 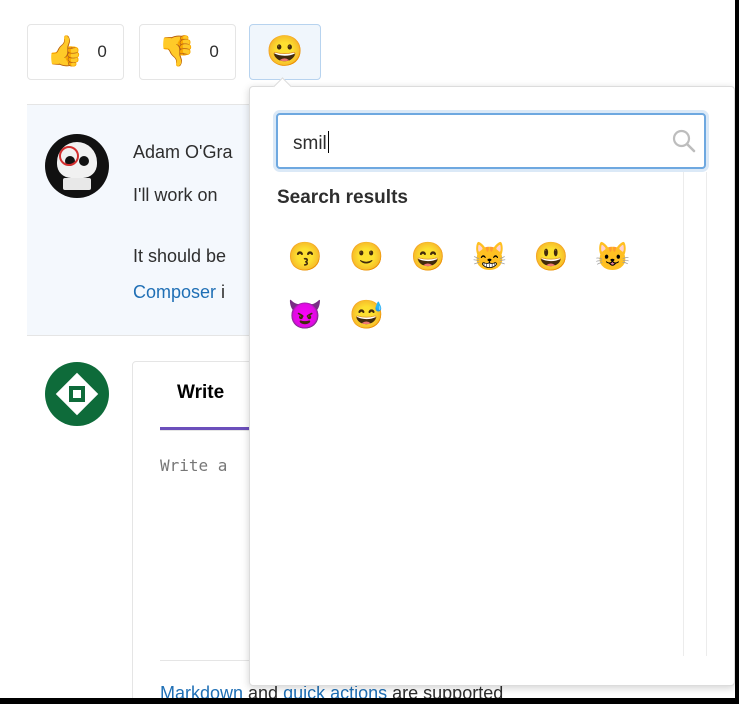 What do you see at coordinates (428, 257) in the screenshot?
I see `emoji-smile-button: 😄` at bounding box center [428, 257].